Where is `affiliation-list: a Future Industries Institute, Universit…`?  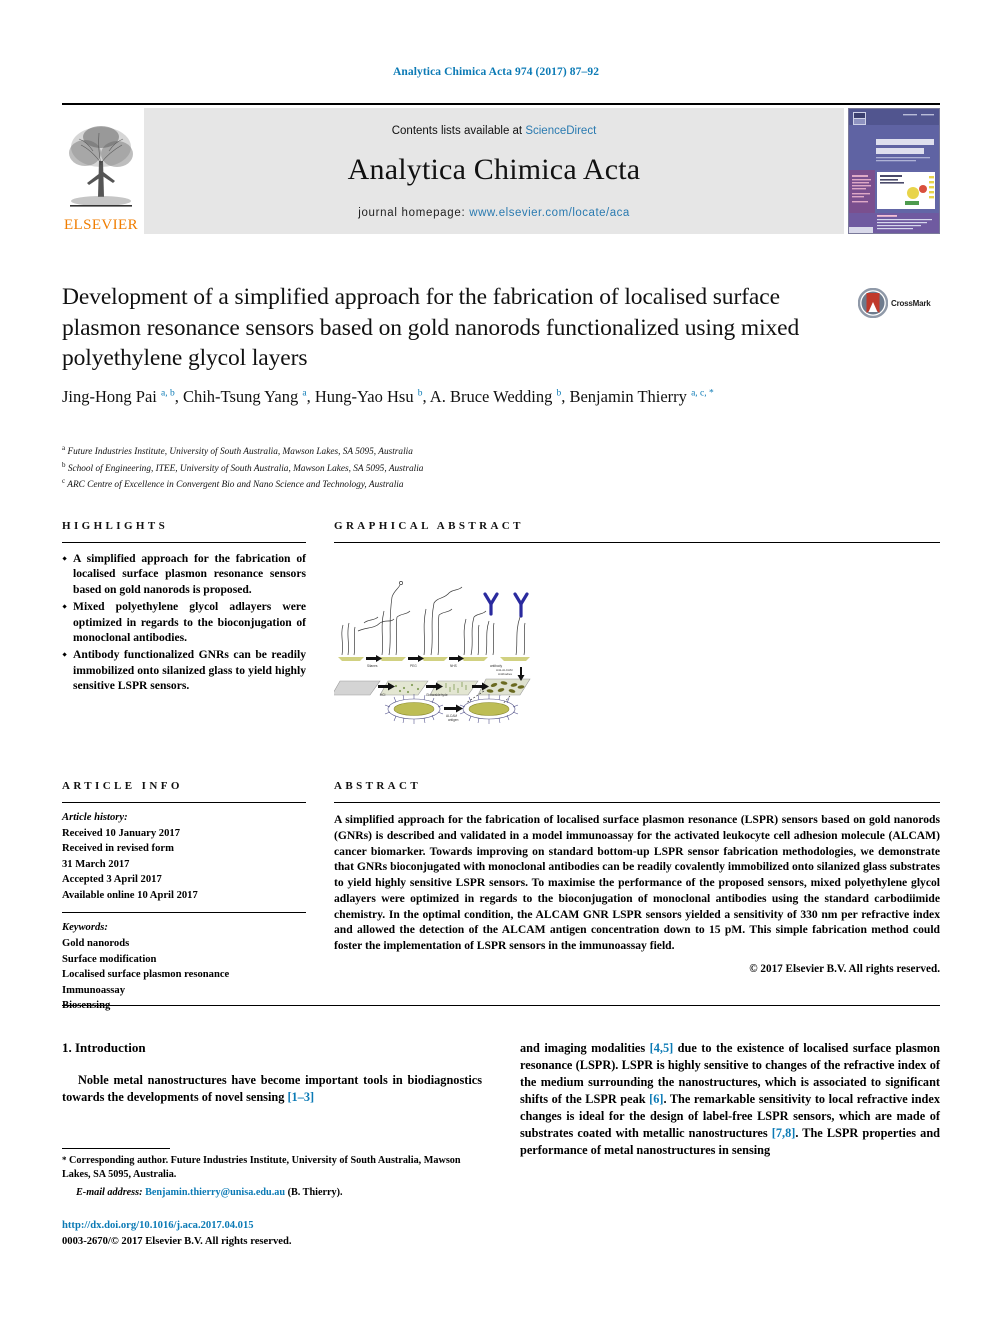
affiliation-list: a Future Industries Institute, Universit… is located at coordinates (472, 468).